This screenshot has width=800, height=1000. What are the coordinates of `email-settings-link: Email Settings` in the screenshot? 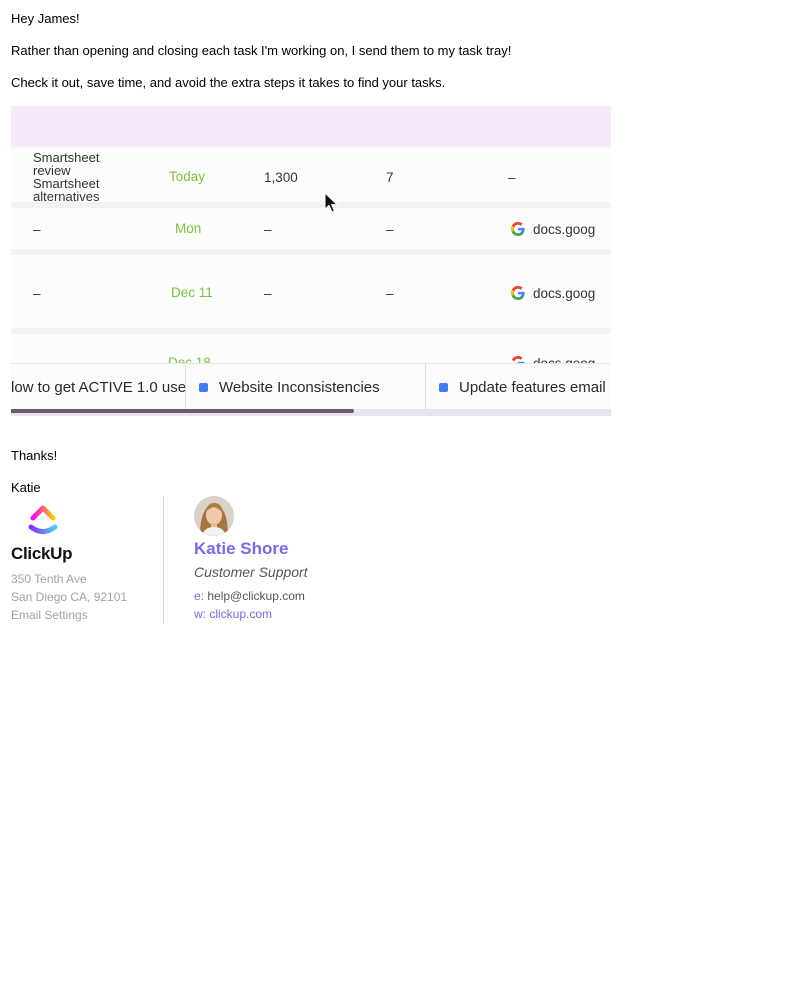 It's located at (49, 615).